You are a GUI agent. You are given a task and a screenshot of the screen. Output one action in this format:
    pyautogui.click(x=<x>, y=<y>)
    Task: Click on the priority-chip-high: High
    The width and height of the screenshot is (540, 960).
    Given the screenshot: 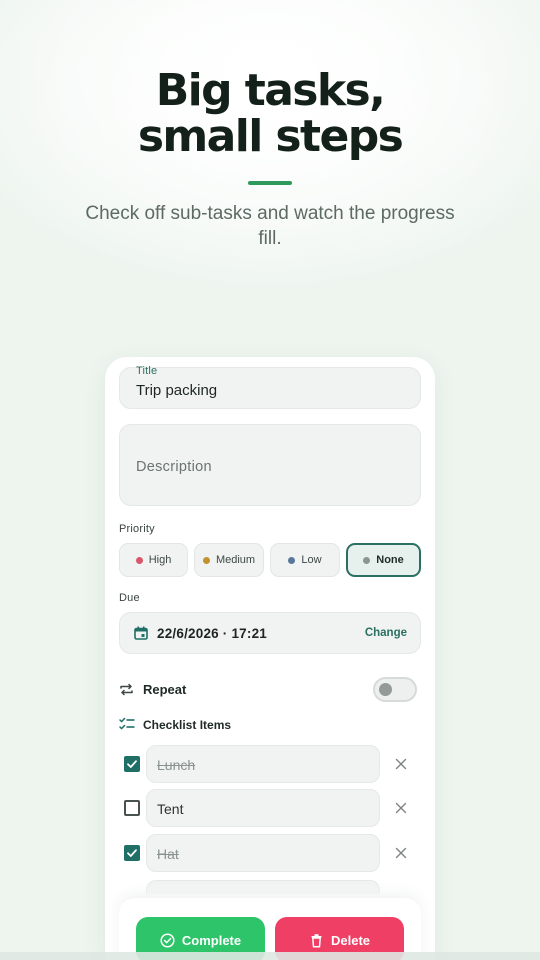 What is the action you would take?
    pyautogui.click(x=153, y=560)
    